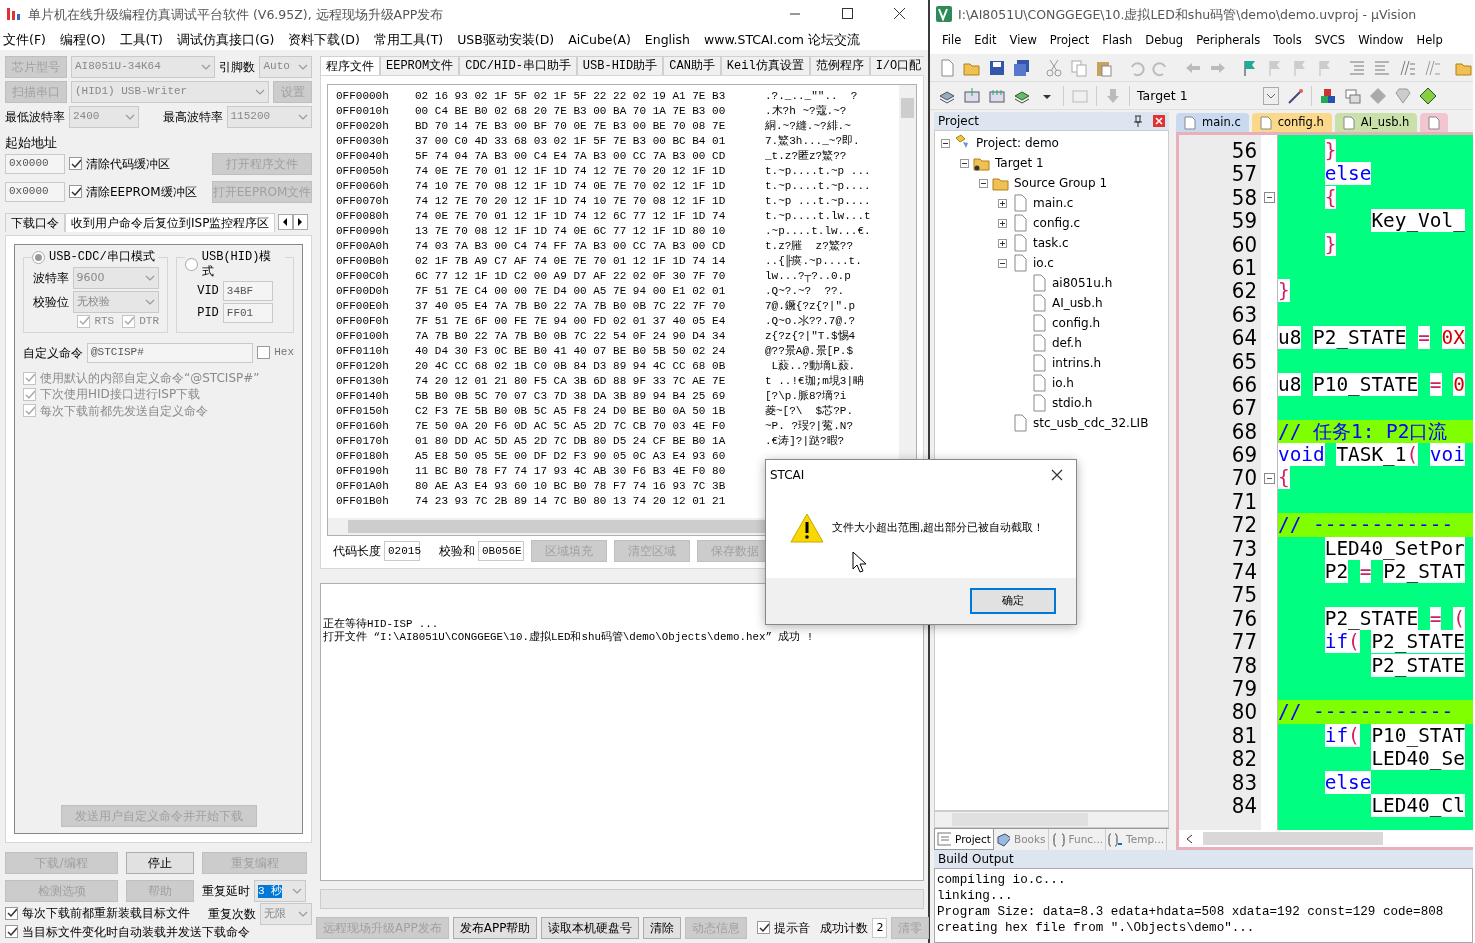 Image resolution: width=1475 pixels, height=943 pixels. I want to click on menu-item: Help, so click(1429, 41).